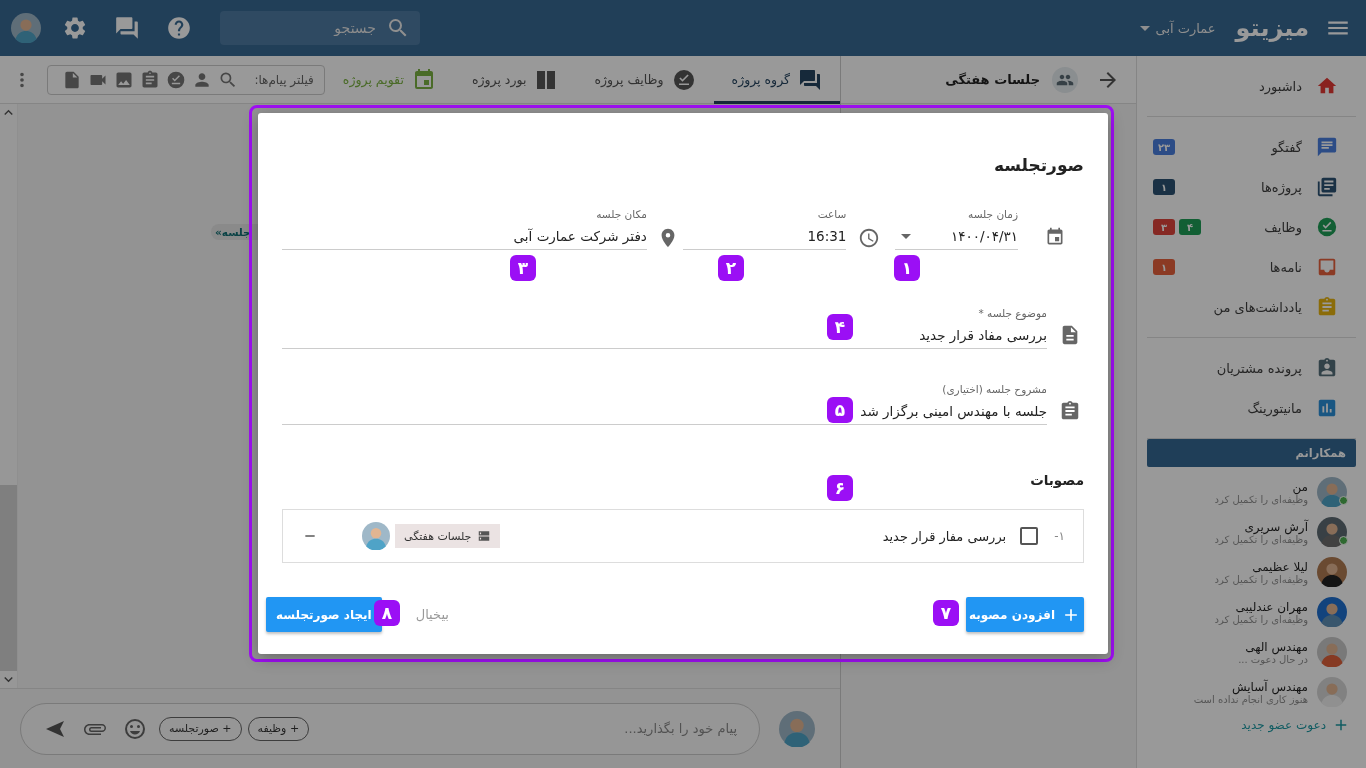 This screenshot has width=1366, height=768. What do you see at coordinates (1271, 606) in the screenshot?
I see `member-name: مهران عندلیبی` at bounding box center [1271, 606].